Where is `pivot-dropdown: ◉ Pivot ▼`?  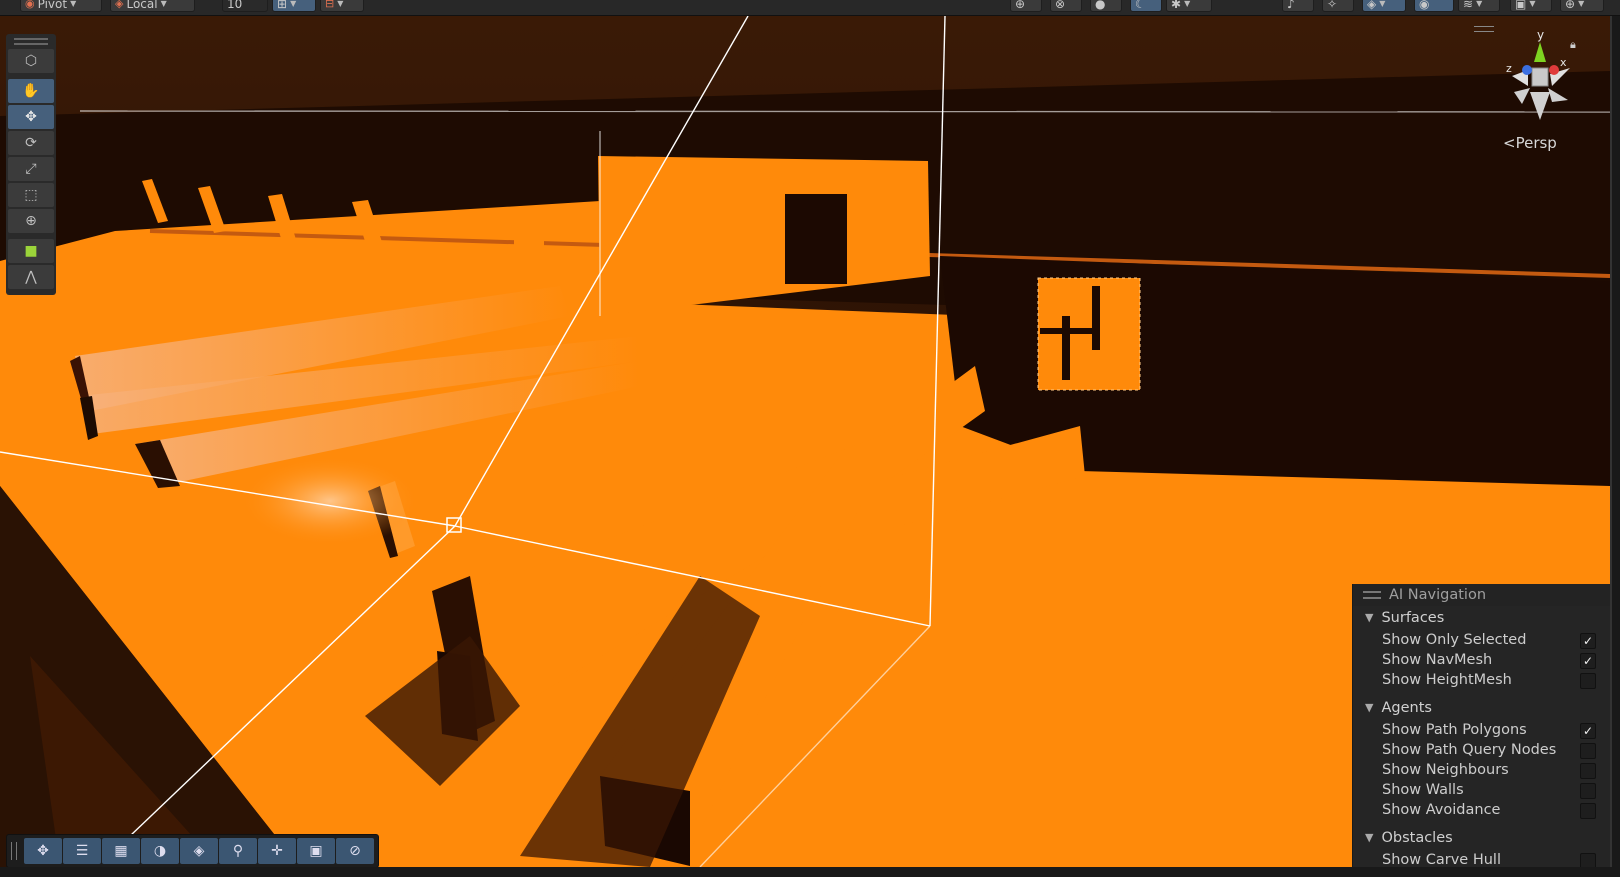 pivot-dropdown: ◉ Pivot ▼ is located at coordinates (61, 6).